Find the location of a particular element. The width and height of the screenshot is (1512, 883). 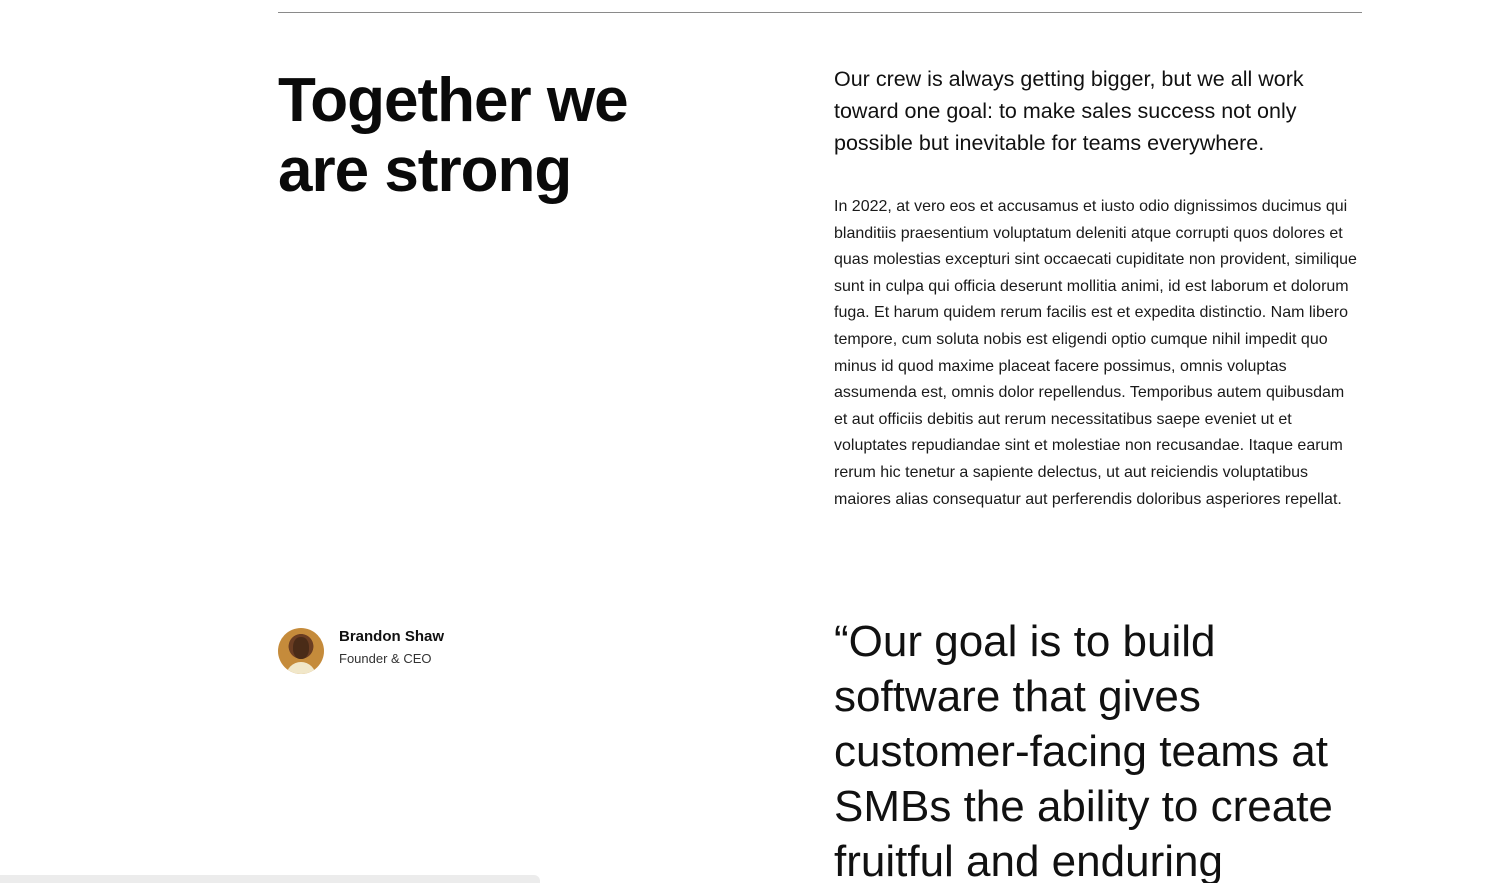

avatar-face is located at coordinates (301, 648).